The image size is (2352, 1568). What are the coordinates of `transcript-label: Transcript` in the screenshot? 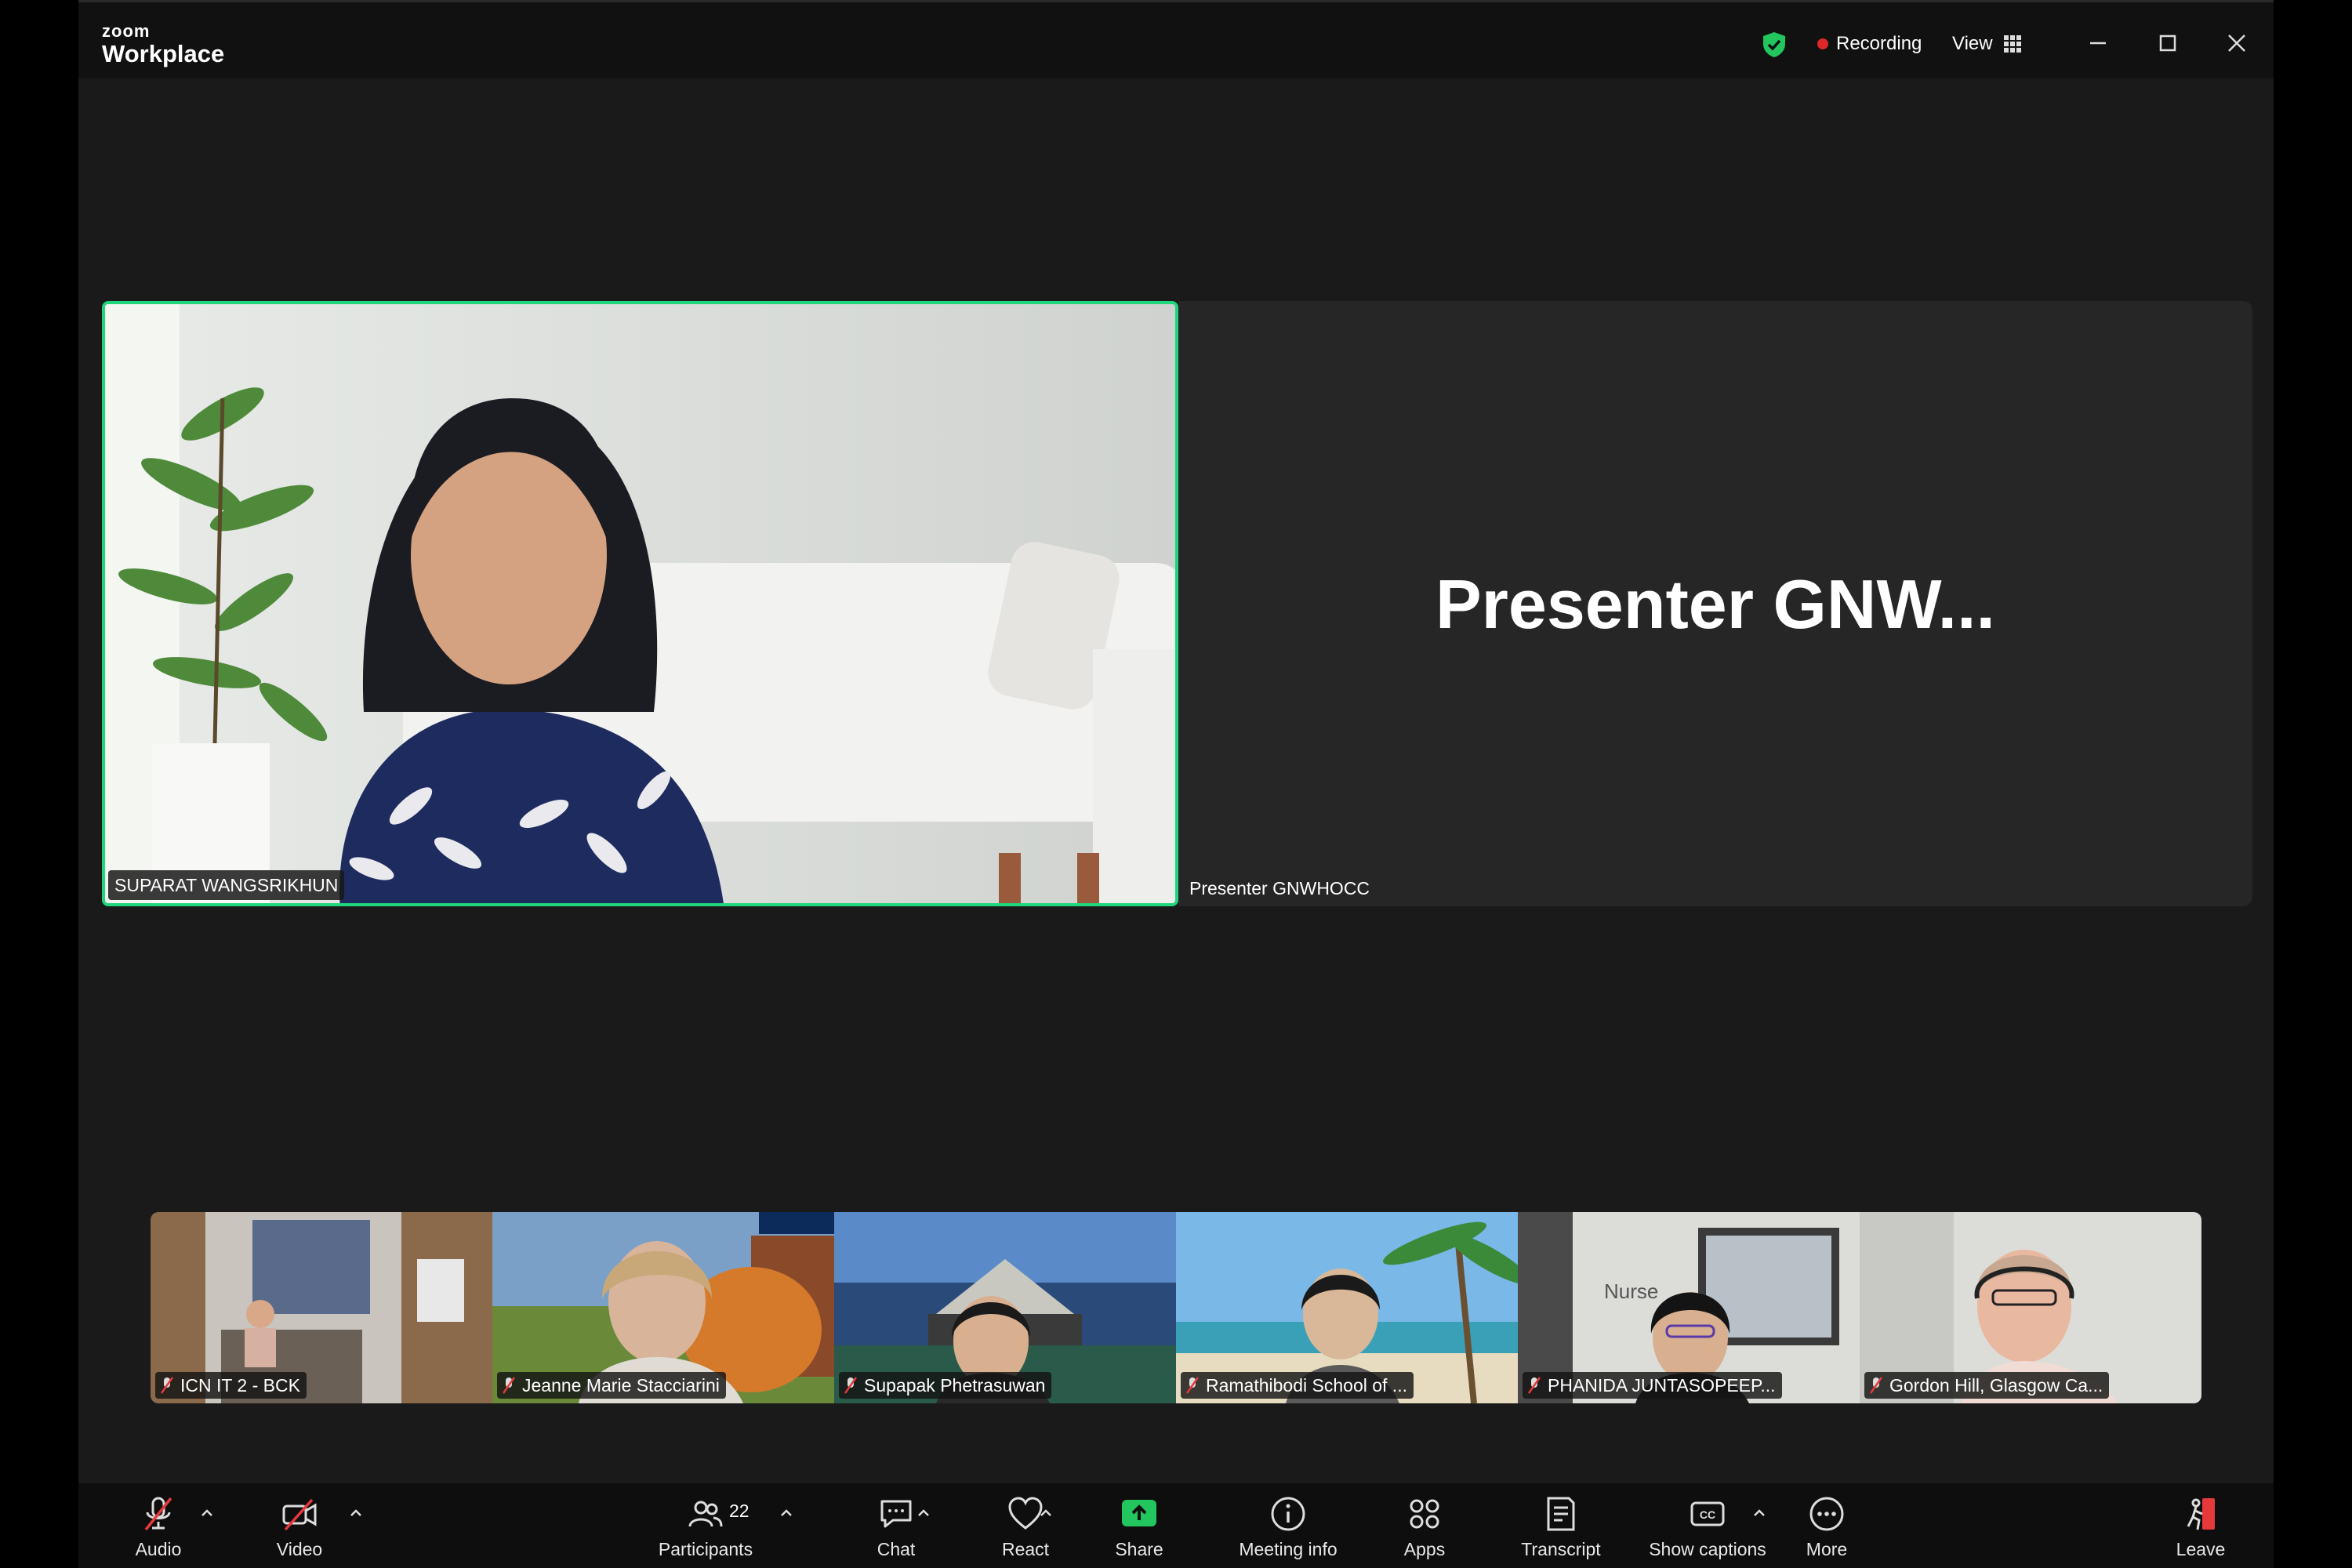 It's located at (1561, 1549).